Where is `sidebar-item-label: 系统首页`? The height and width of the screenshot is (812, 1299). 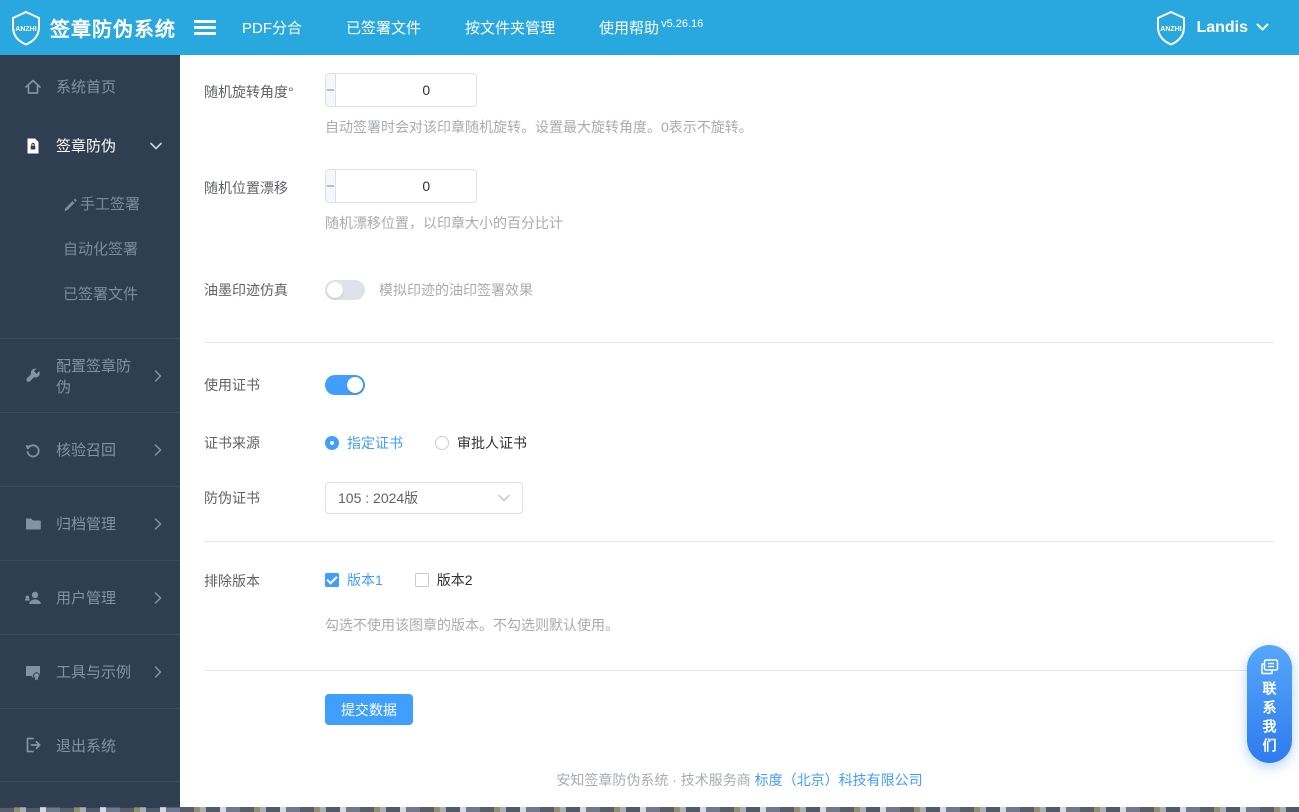
sidebar-item-label: 系统首页 is located at coordinates (86, 87).